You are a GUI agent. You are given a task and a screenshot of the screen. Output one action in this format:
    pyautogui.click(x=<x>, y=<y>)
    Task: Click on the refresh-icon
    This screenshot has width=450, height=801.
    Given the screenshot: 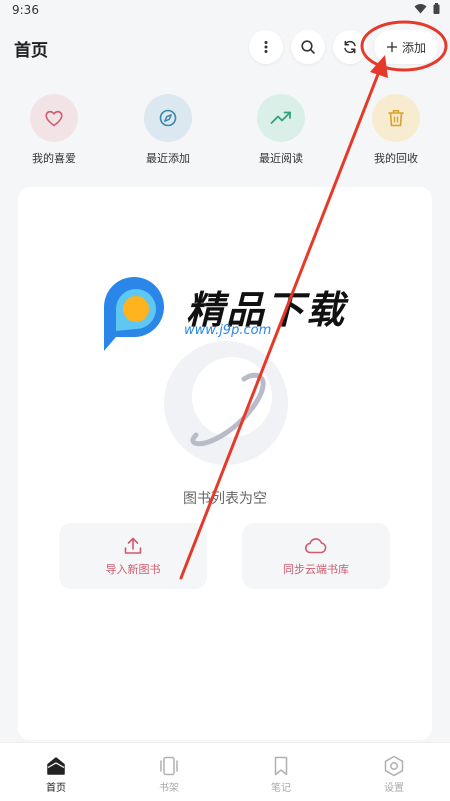 What is the action you would take?
    pyautogui.click(x=350, y=47)
    